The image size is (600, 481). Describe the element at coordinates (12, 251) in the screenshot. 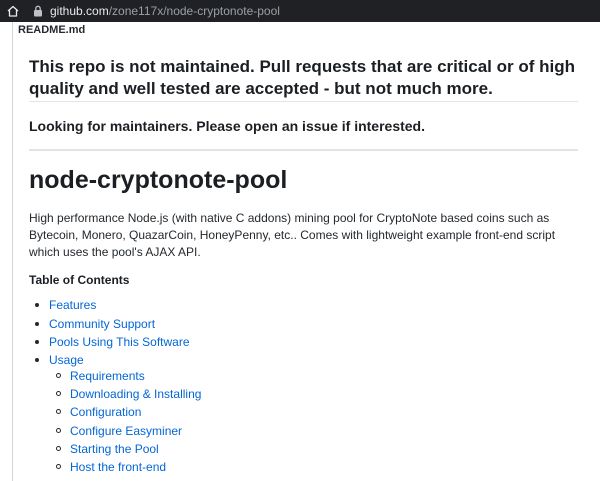

I see `page-border` at that location.